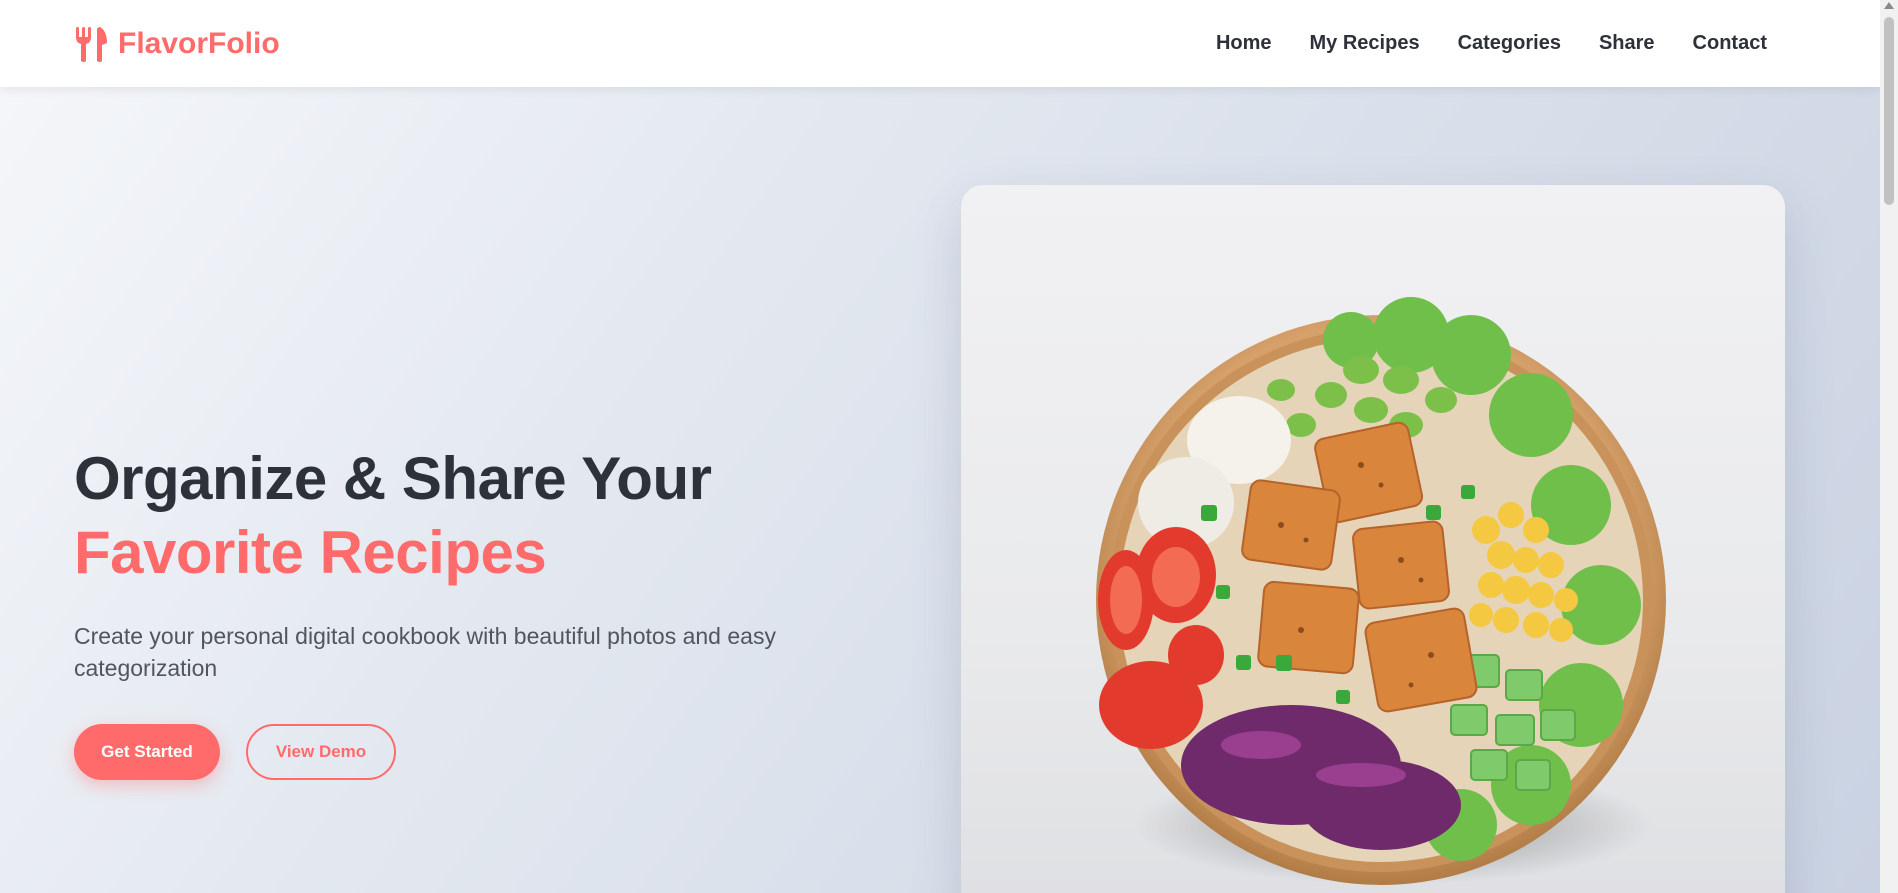 The image size is (1898, 893). Describe the element at coordinates (464, 516) in the screenshot. I see `hero-title: Organize & Share Your Favorite Recipes` at that location.